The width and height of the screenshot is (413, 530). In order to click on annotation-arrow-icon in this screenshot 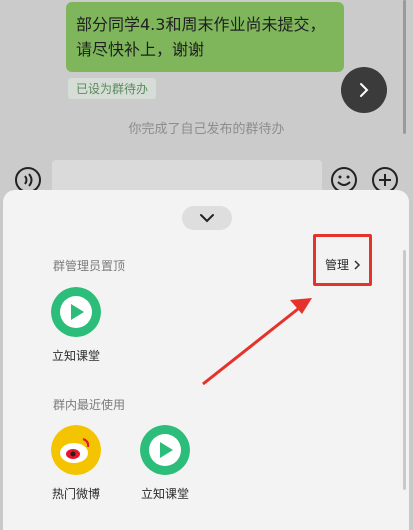, I will do `click(257, 342)`.